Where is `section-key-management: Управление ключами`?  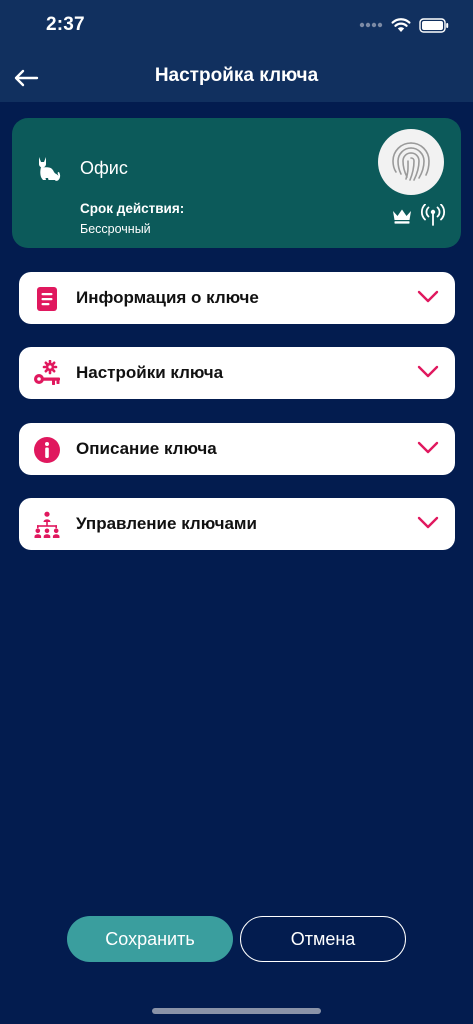 section-key-management: Управление ключами is located at coordinates (237, 524).